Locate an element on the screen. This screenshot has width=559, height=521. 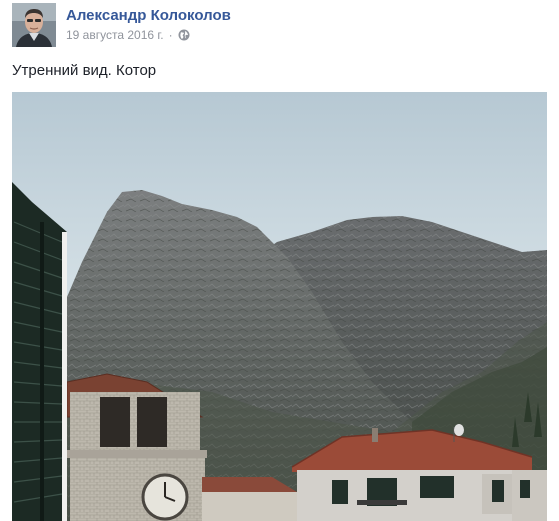
post-date-link: 19 августа 2016 г. is located at coordinates (115, 35).